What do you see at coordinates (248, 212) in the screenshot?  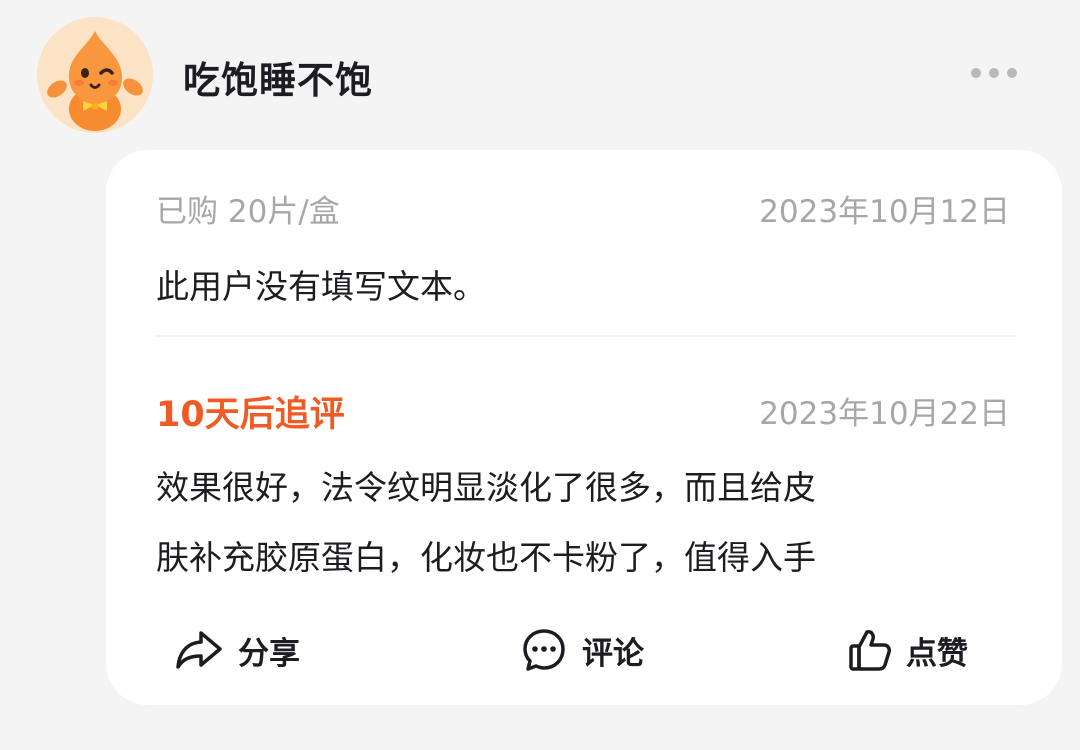 I see `purchase-spec: 已购 20片/盒` at bounding box center [248, 212].